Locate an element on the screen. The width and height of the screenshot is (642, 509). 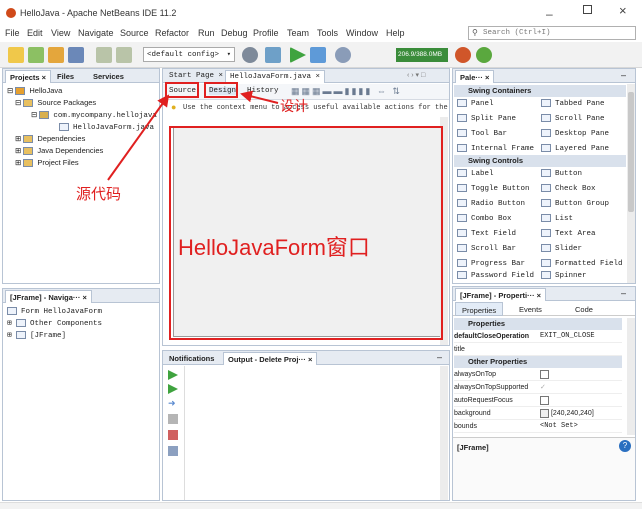
annotation-arrows is located at coordinates (193, 135).